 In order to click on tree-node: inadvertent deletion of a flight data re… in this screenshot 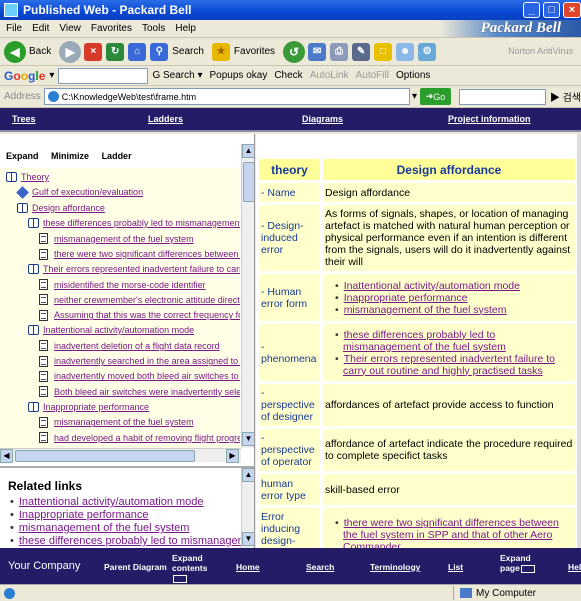, I will do `click(129, 346)`.